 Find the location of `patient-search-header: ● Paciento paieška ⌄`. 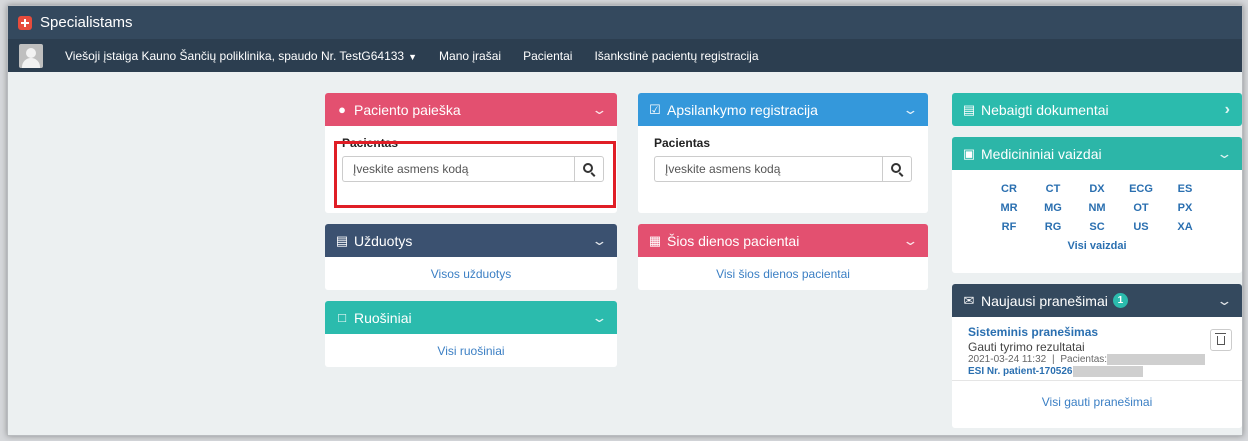

patient-search-header: ● Paciento paieška ⌄ is located at coordinates (471, 109).